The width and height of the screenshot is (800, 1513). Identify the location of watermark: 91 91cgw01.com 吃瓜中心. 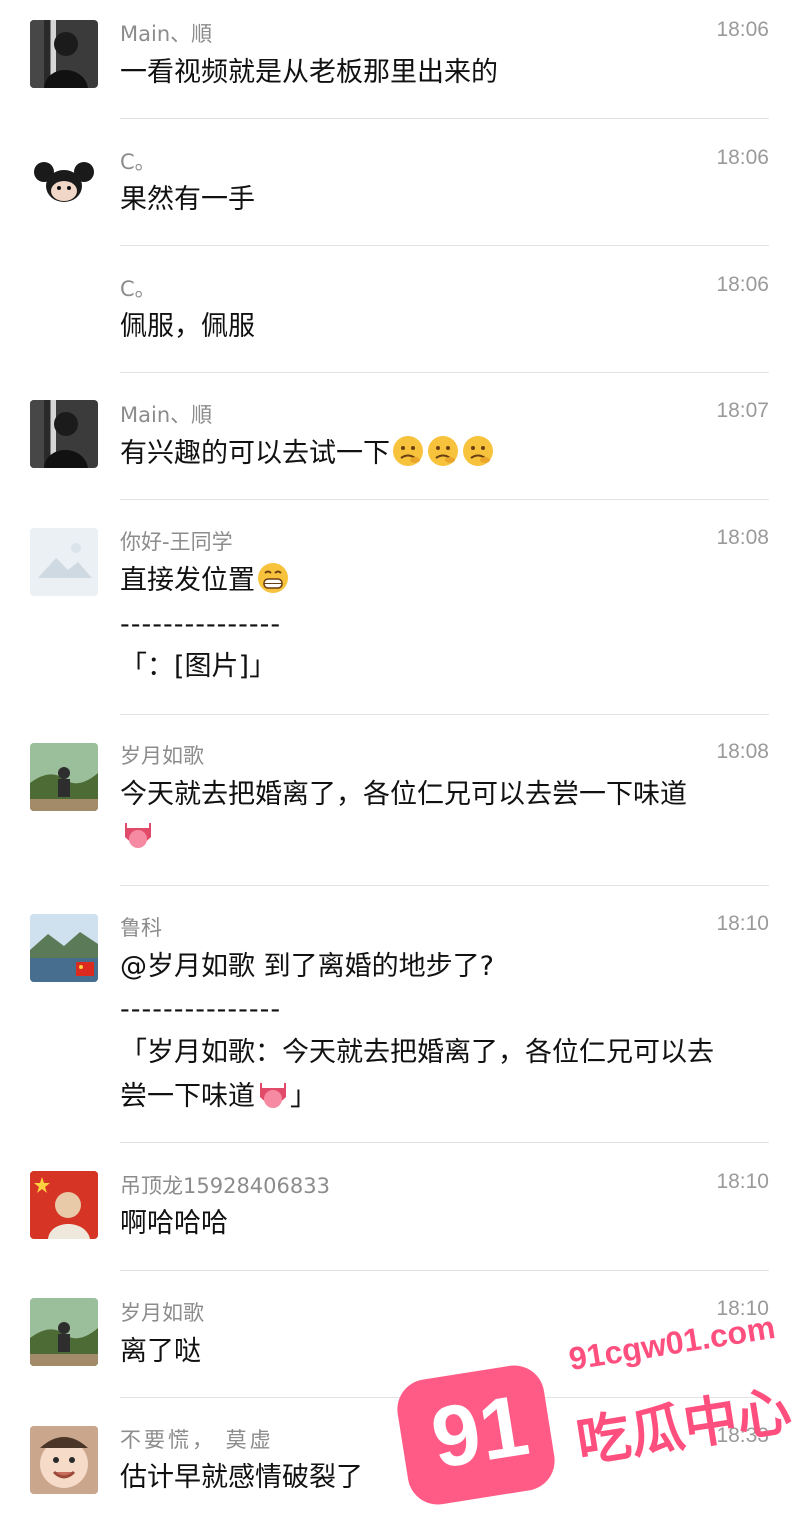
(596, 1411).